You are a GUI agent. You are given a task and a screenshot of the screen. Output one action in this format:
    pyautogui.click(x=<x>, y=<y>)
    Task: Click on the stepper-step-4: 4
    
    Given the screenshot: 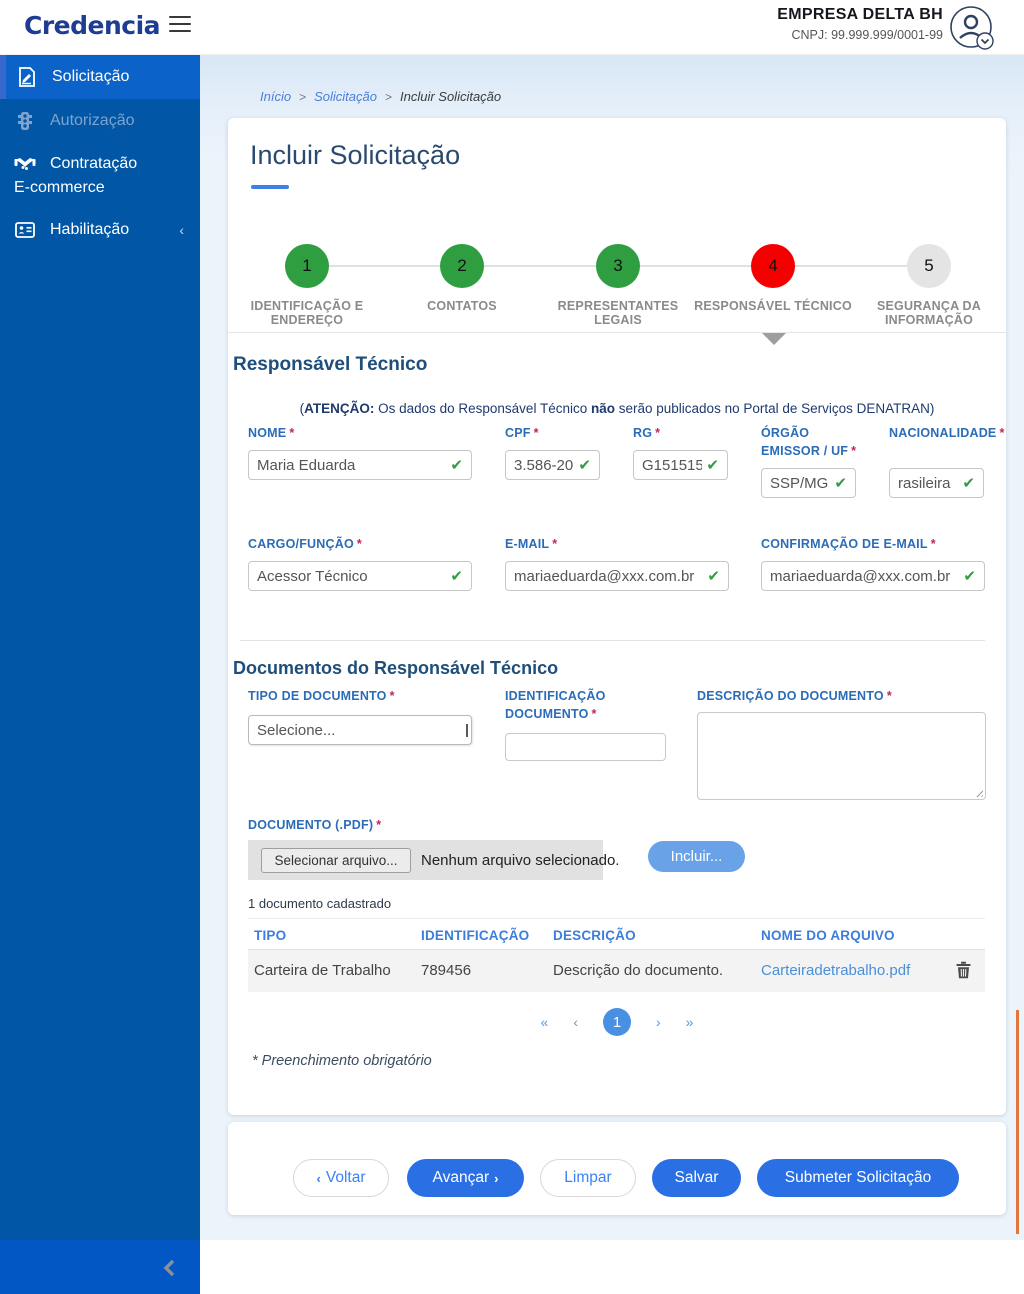 What is the action you would take?
    pyautogui.click(x=773, y=266)
    